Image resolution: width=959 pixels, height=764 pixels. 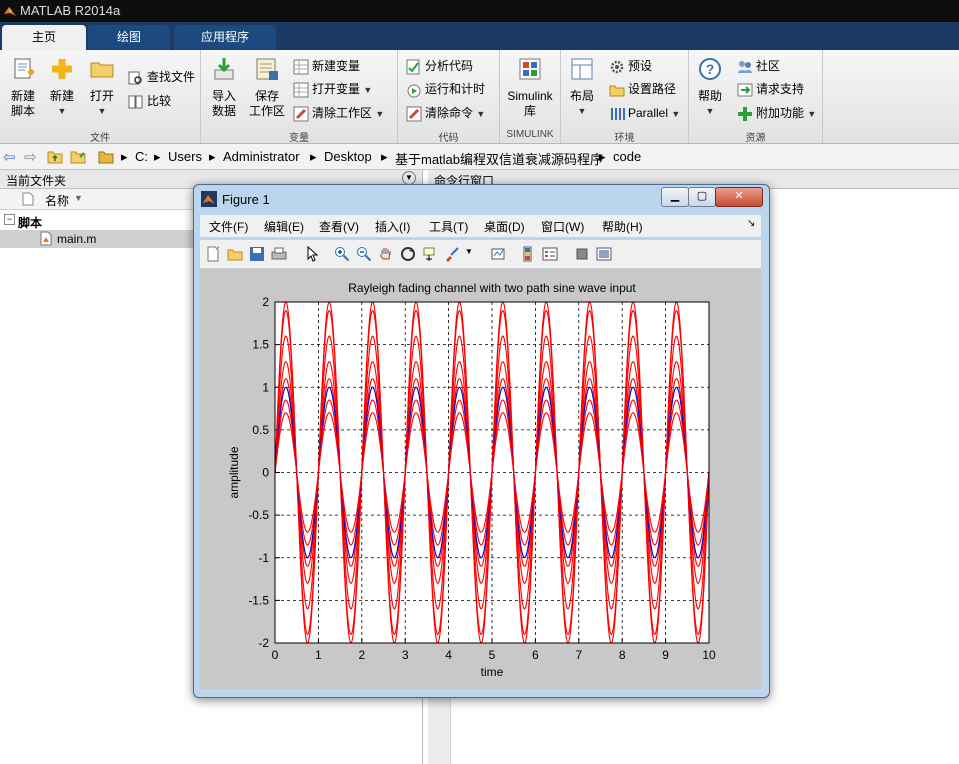 What do you see at coordinates (57, 200) in the screenshot?
I see `column-name-label: 名称` at bounding box center [57, 200].